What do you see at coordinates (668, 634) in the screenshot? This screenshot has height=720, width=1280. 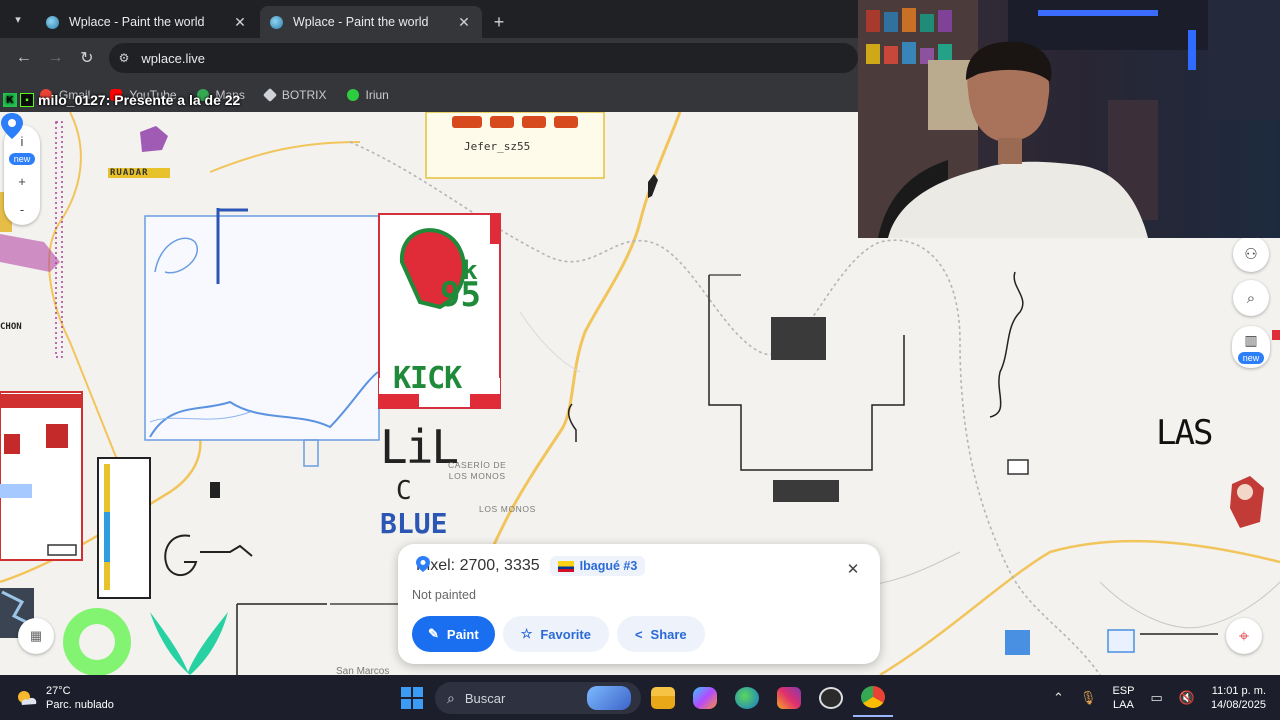 I see `share-label: Share` at bounding box center [668, 634].